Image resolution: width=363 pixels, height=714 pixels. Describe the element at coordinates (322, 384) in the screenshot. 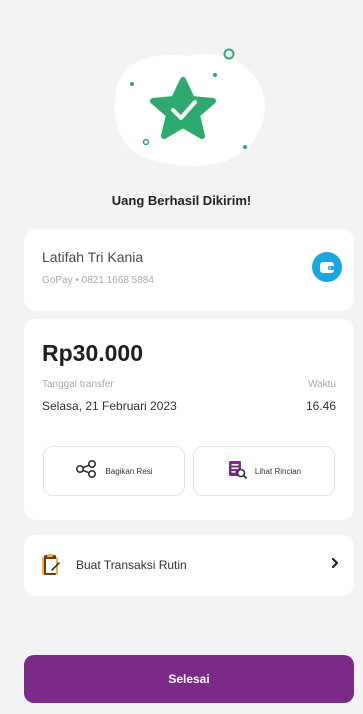

I see `transfer-time-label: Waktu` at that location.